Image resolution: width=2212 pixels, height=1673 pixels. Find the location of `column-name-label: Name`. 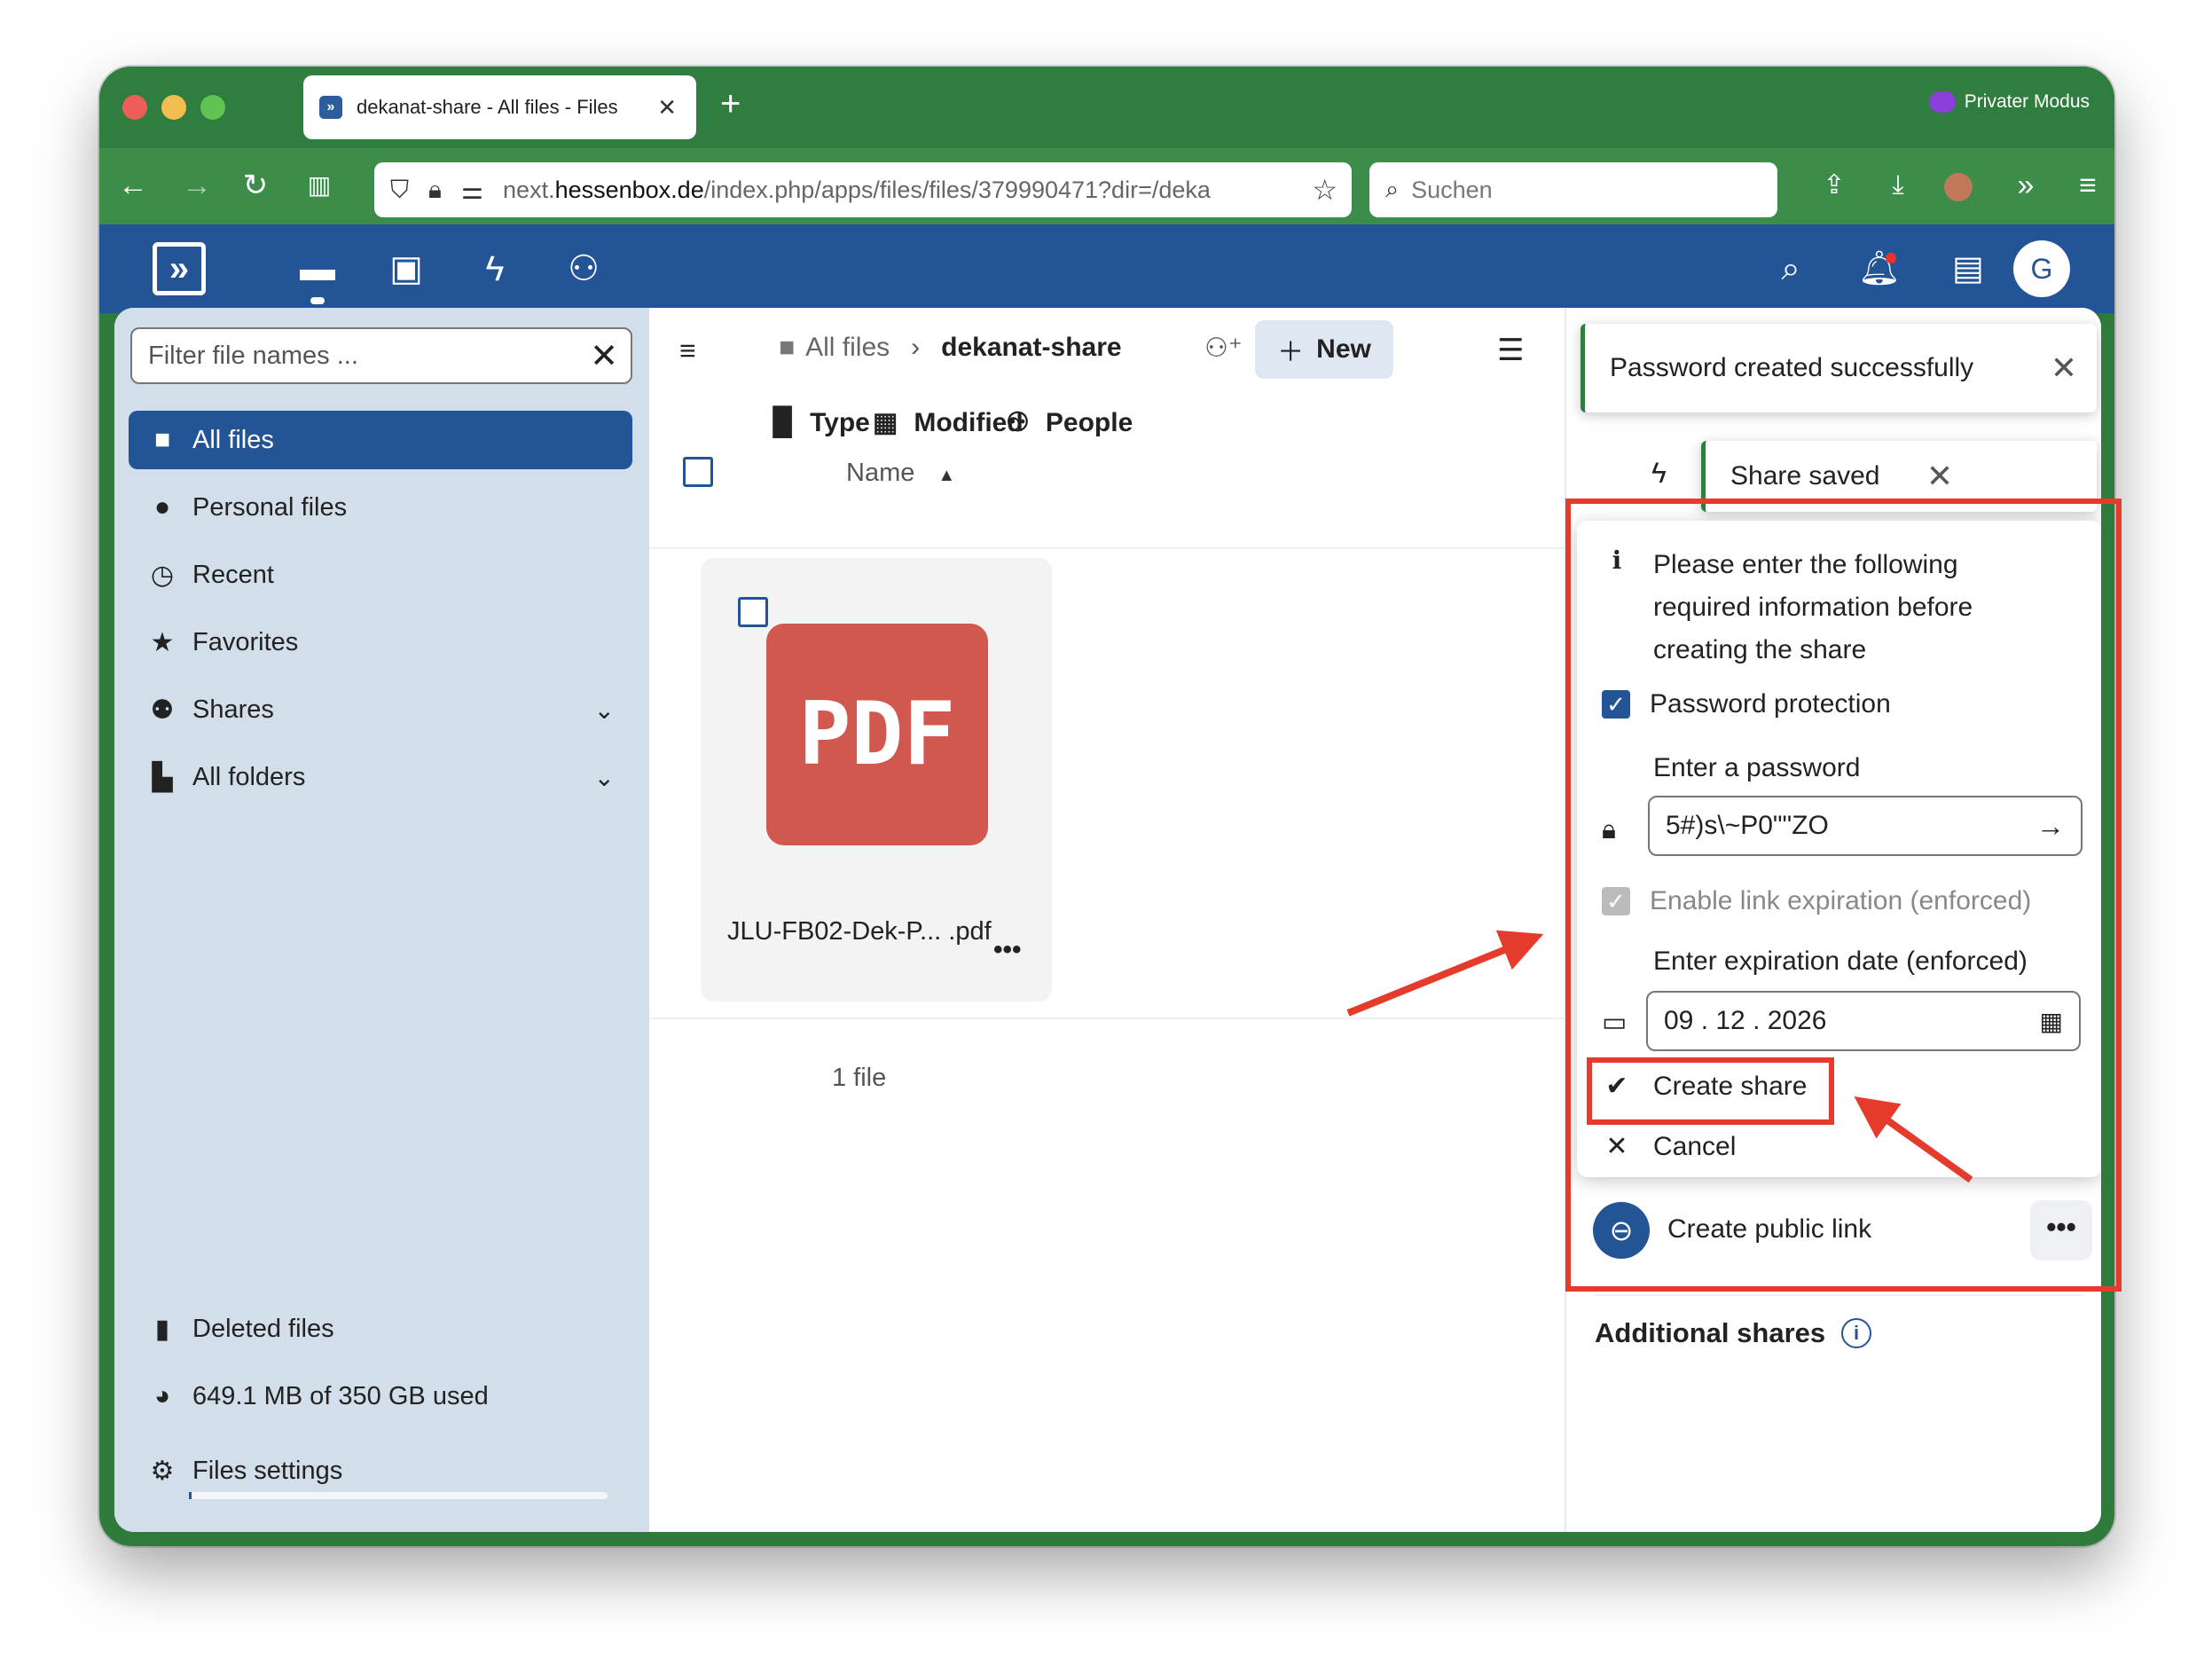

column-name-label: Name is located at coordinates (880, 473).